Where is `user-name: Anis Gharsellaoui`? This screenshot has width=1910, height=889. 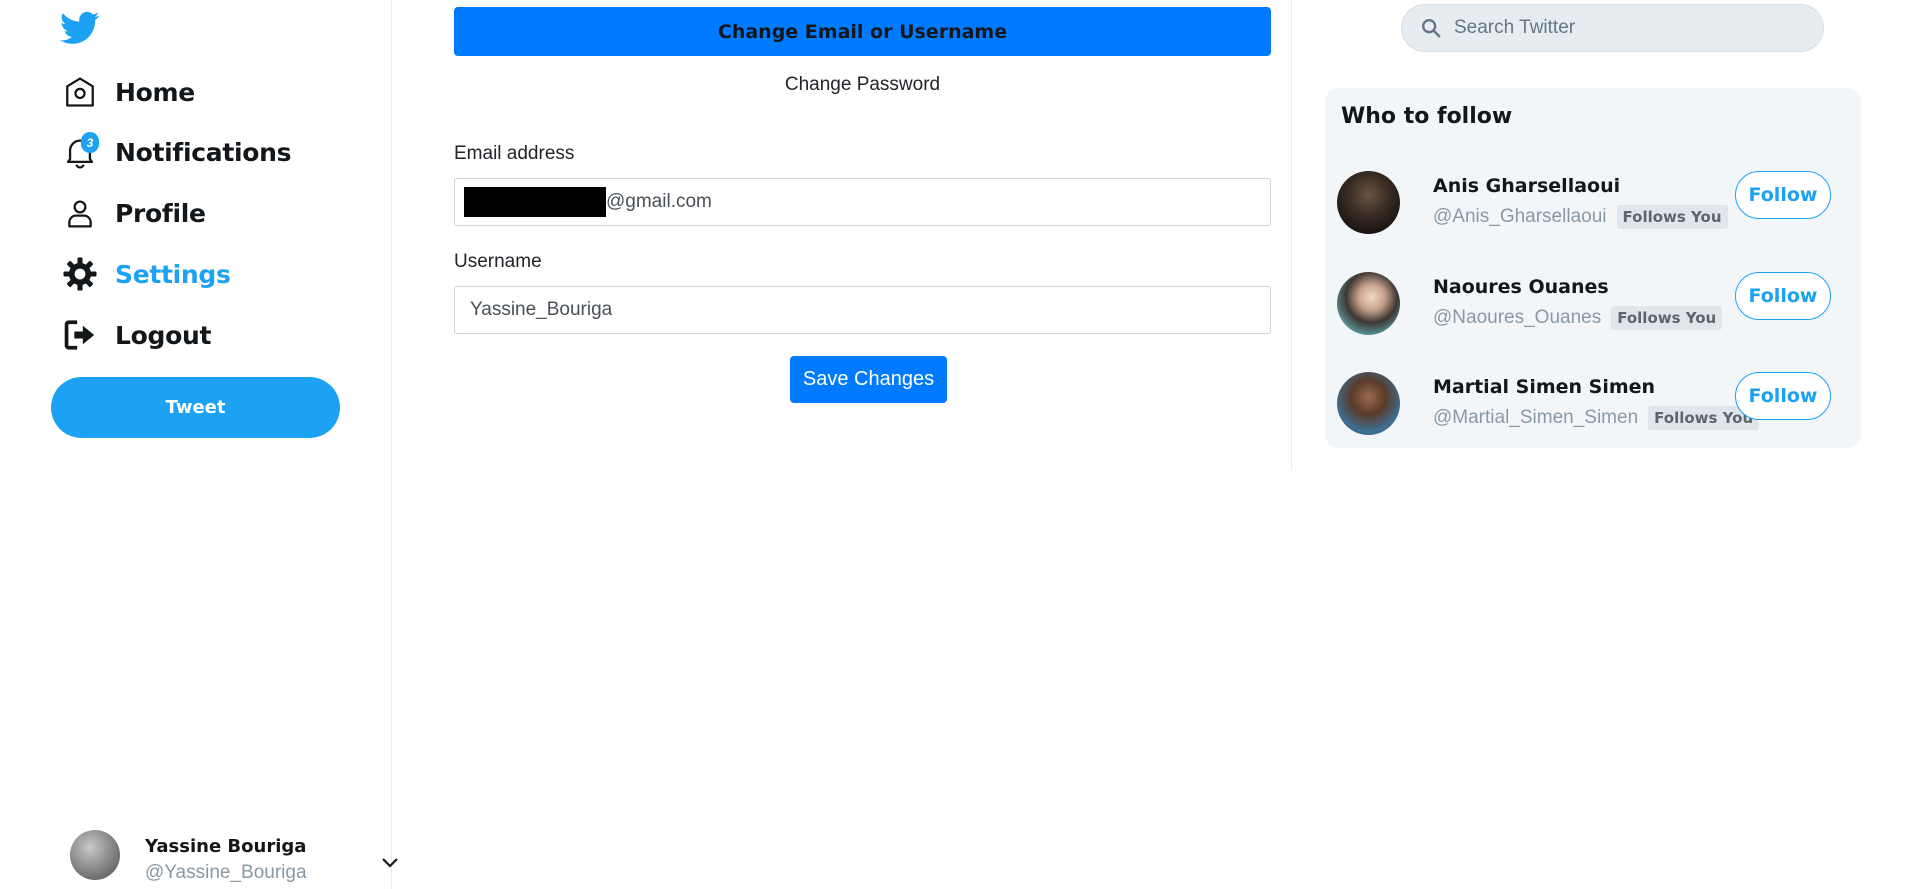
user-name: Anis Gharsellaoui is located at coordinates (1526, 186).